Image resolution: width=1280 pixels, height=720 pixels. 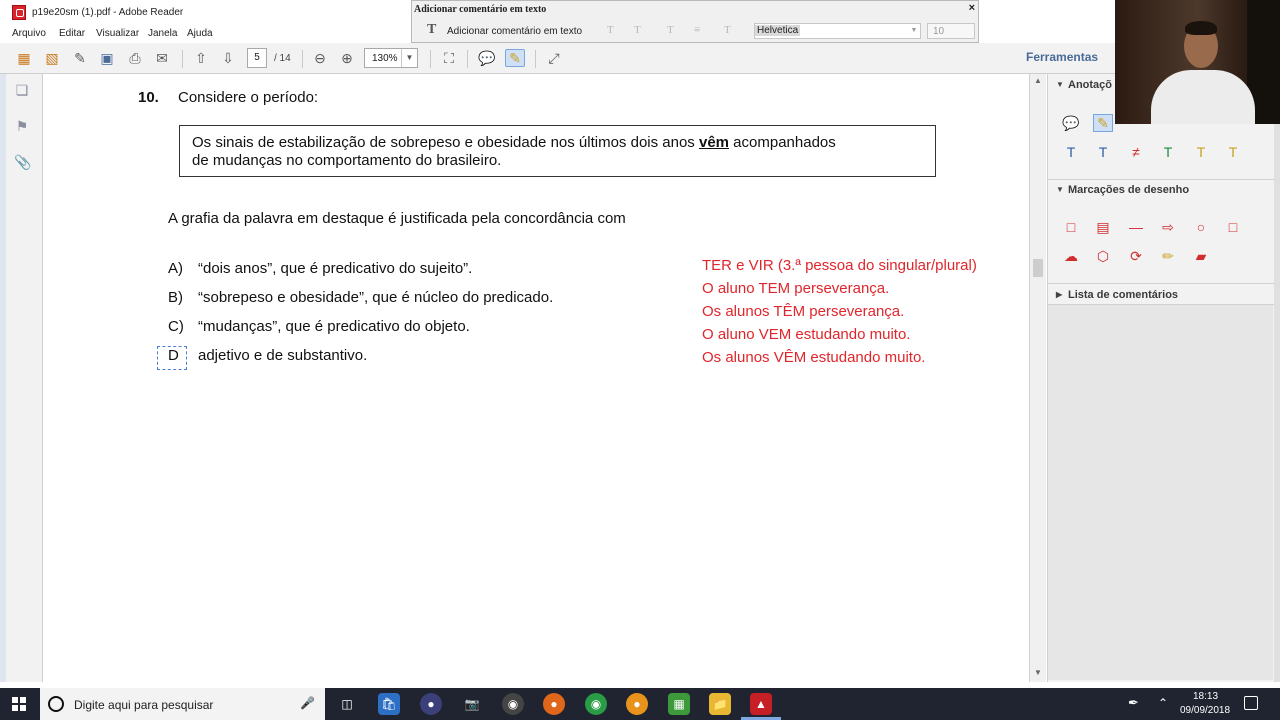 What do you see at coordinates (22, 91) in the screenshot?
I see `pages-icon: ❏` at bounding box center [22, 91].